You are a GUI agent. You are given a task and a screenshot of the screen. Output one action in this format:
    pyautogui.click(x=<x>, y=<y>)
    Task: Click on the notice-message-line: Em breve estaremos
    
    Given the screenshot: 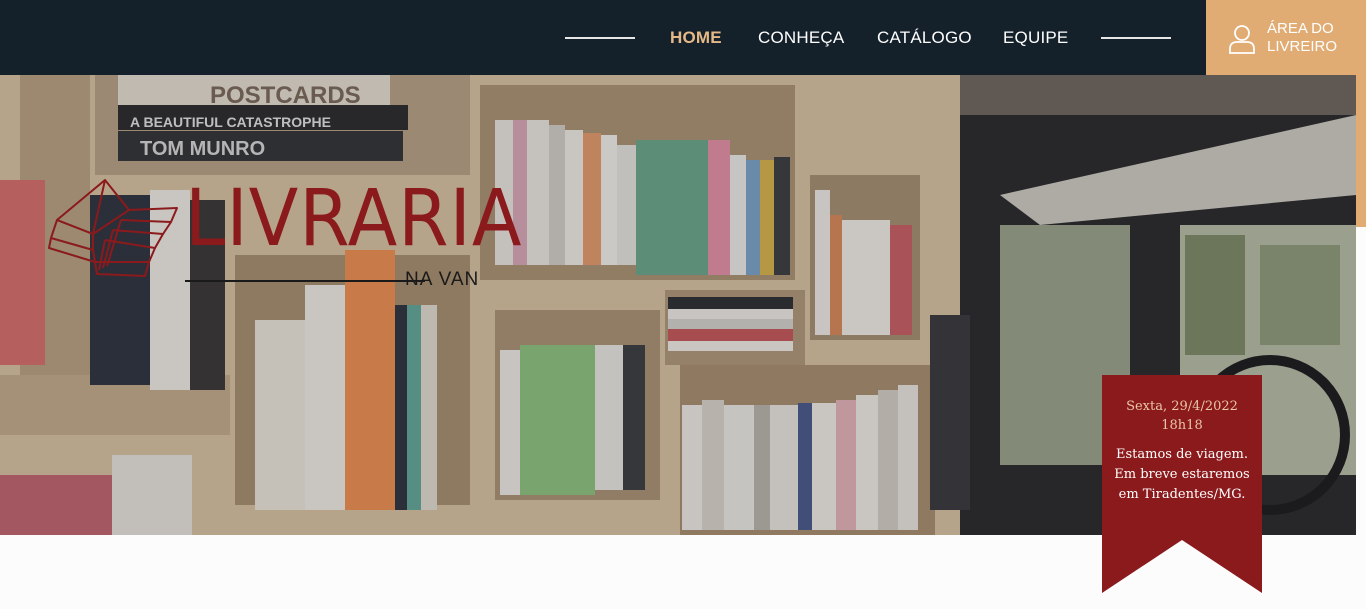 What is the action you would take?
    pyautogui.click(x=1182, y=474)
    